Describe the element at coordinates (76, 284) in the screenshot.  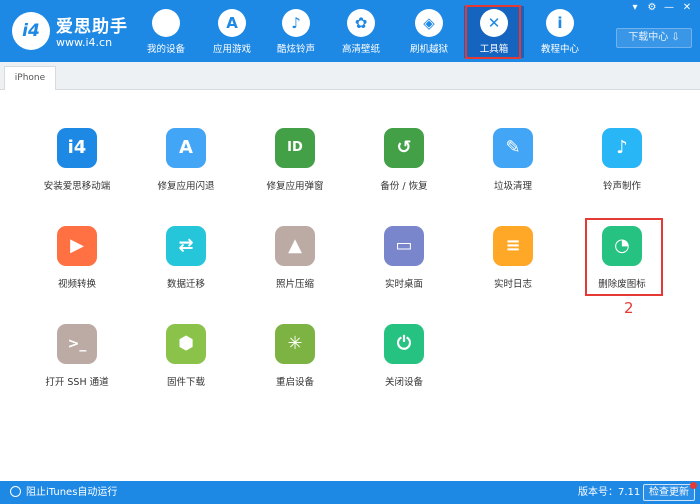
I see `tool-label: 视频转换` at that location.